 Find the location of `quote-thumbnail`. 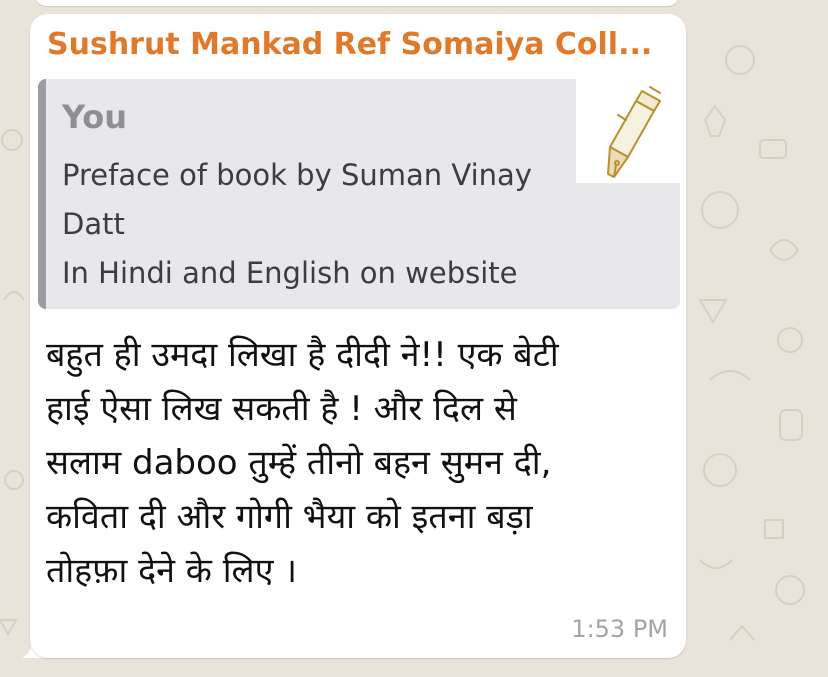

quote-thumbnail is located at coordinates (628, 131).